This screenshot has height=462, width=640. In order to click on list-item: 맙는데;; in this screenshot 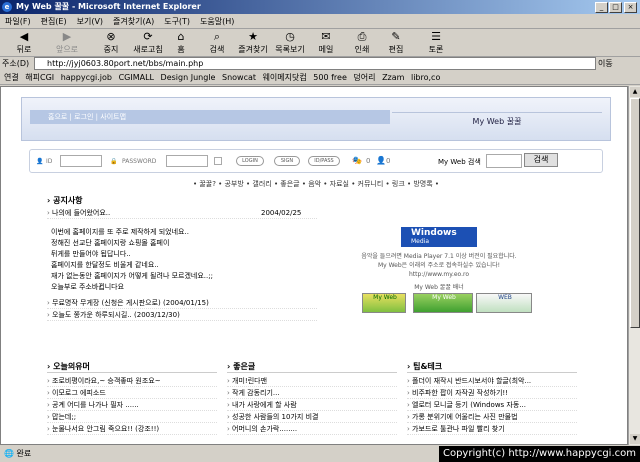, I will do `click(132, 417)`.